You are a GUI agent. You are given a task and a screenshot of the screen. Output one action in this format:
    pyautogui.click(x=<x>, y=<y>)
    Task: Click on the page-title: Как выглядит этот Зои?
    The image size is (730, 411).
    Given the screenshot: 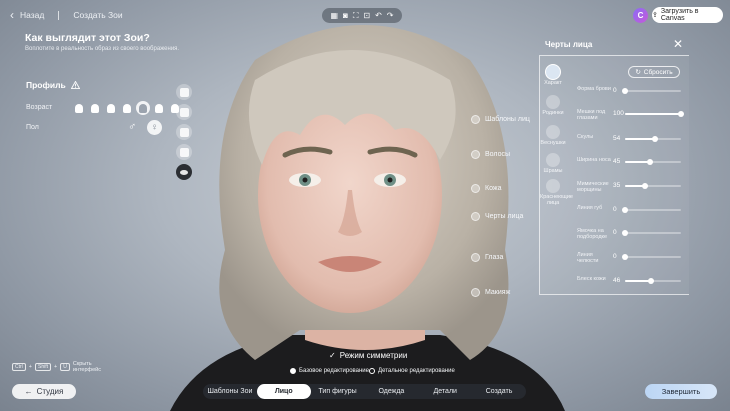 What is the action you would take?
    pyautogui.click(x=87, y=38)
    